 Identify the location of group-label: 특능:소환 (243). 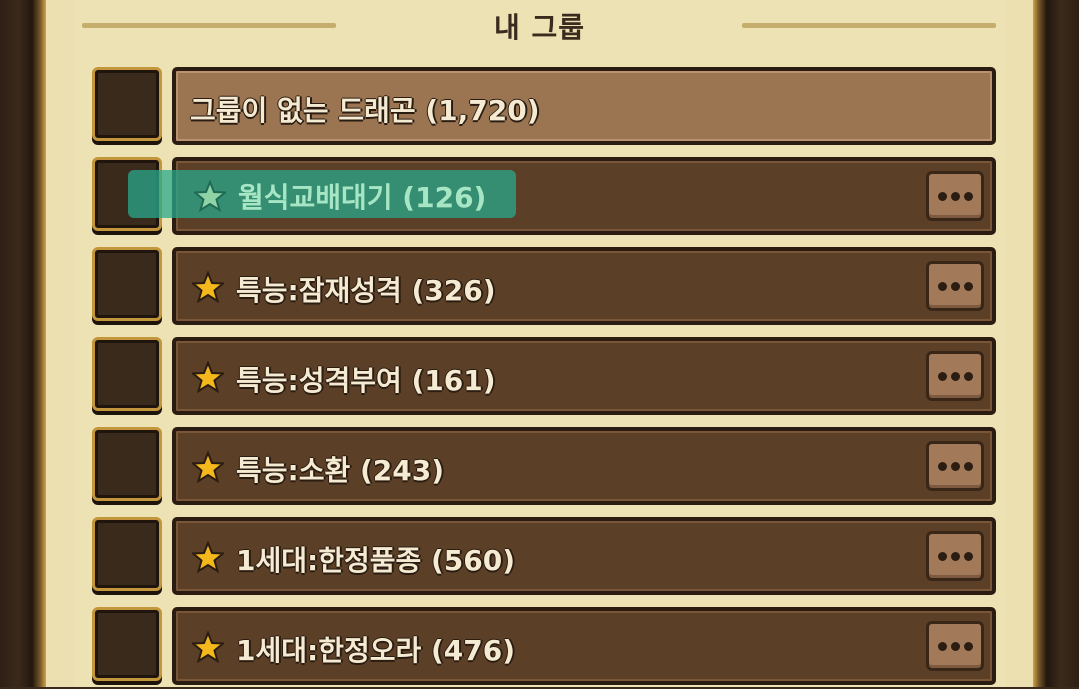
(340, 470).